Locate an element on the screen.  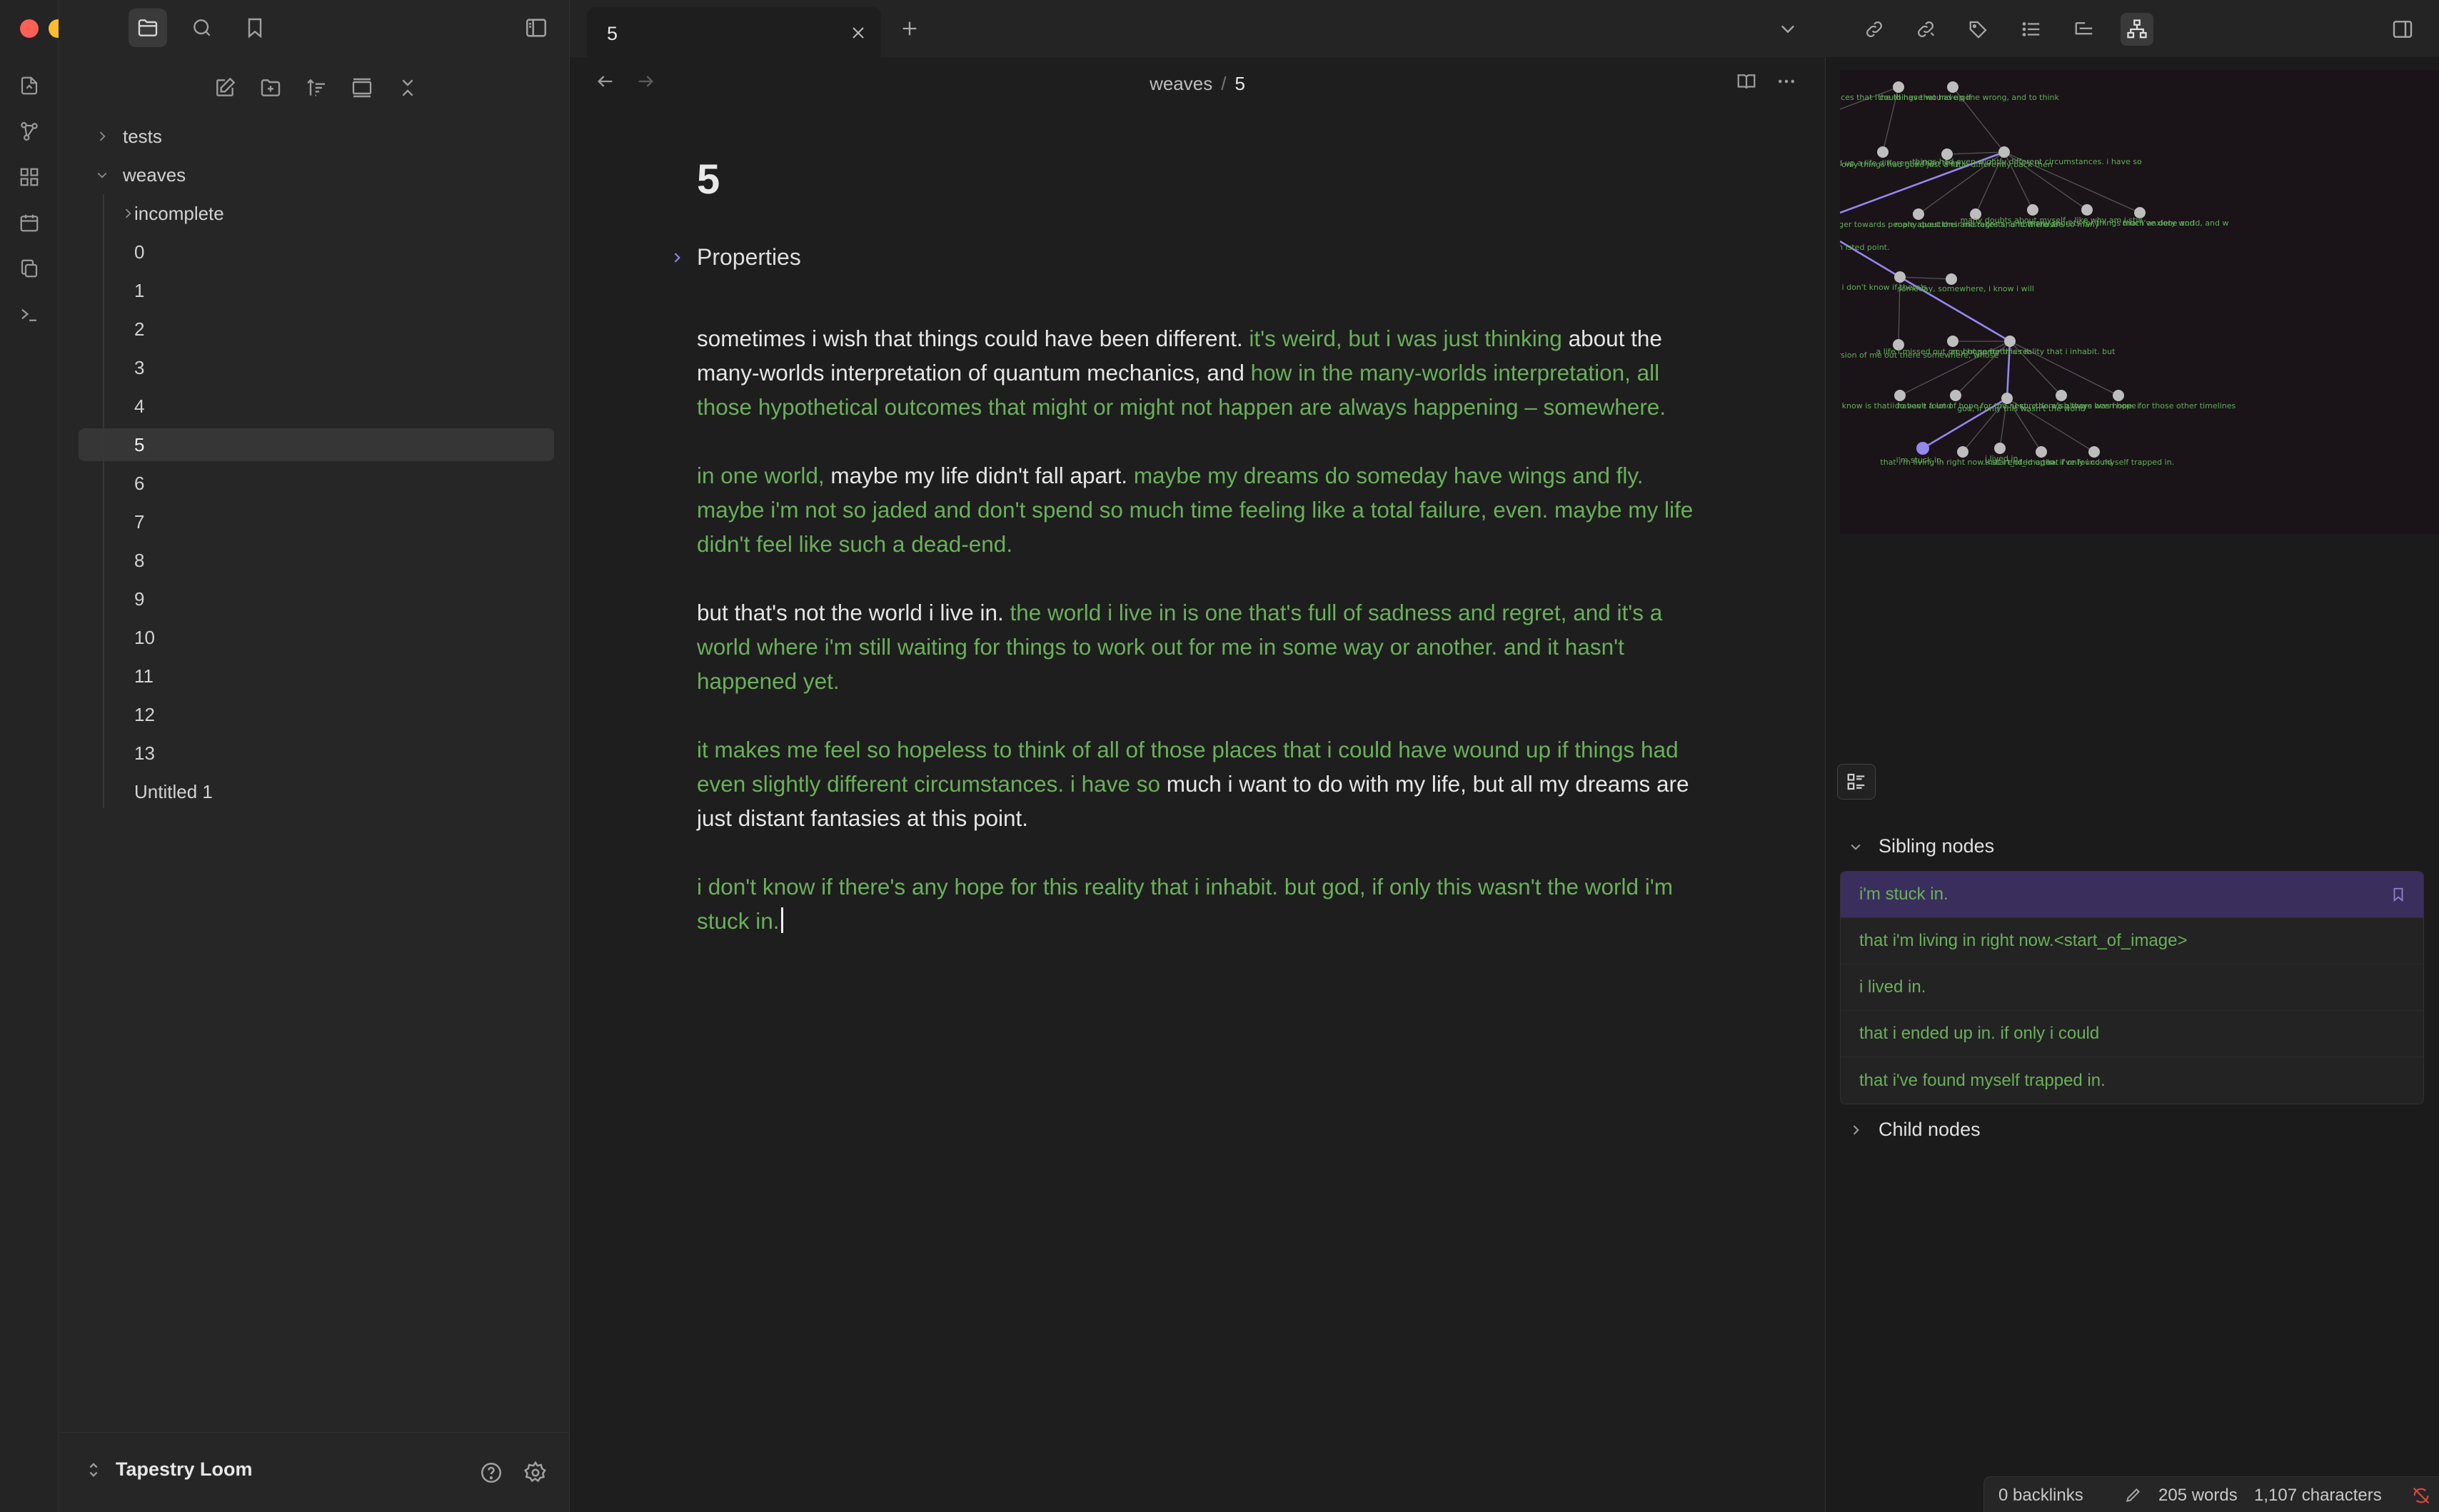
graph-label: much anxiety world, and w is located at coordinates (2175, 223).